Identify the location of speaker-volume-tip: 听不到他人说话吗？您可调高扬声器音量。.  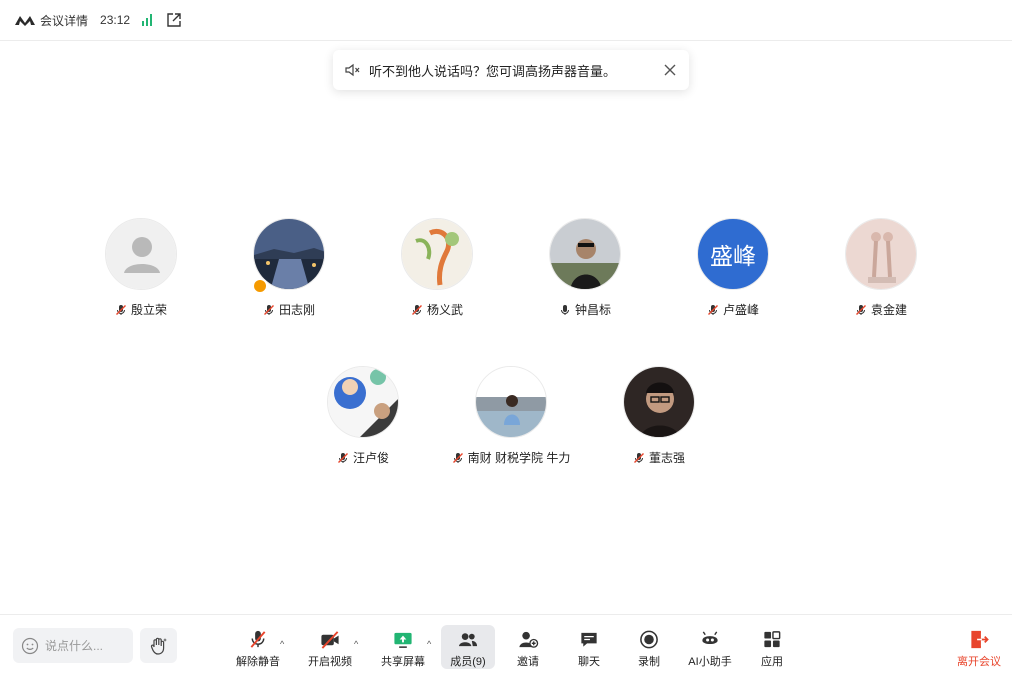
(511, 70).